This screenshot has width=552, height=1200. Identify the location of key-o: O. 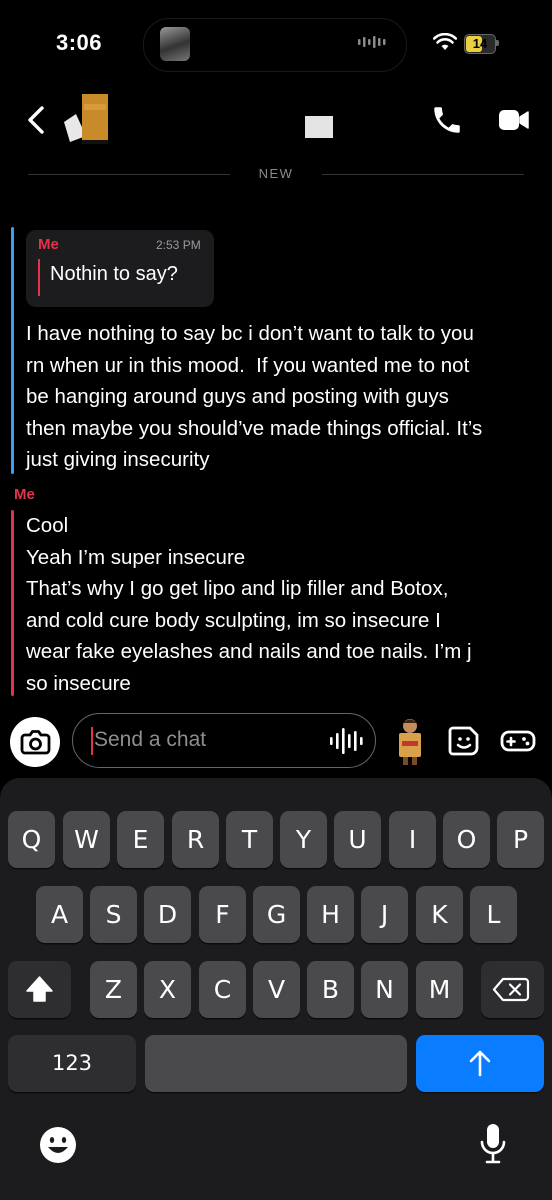
(466, 839).